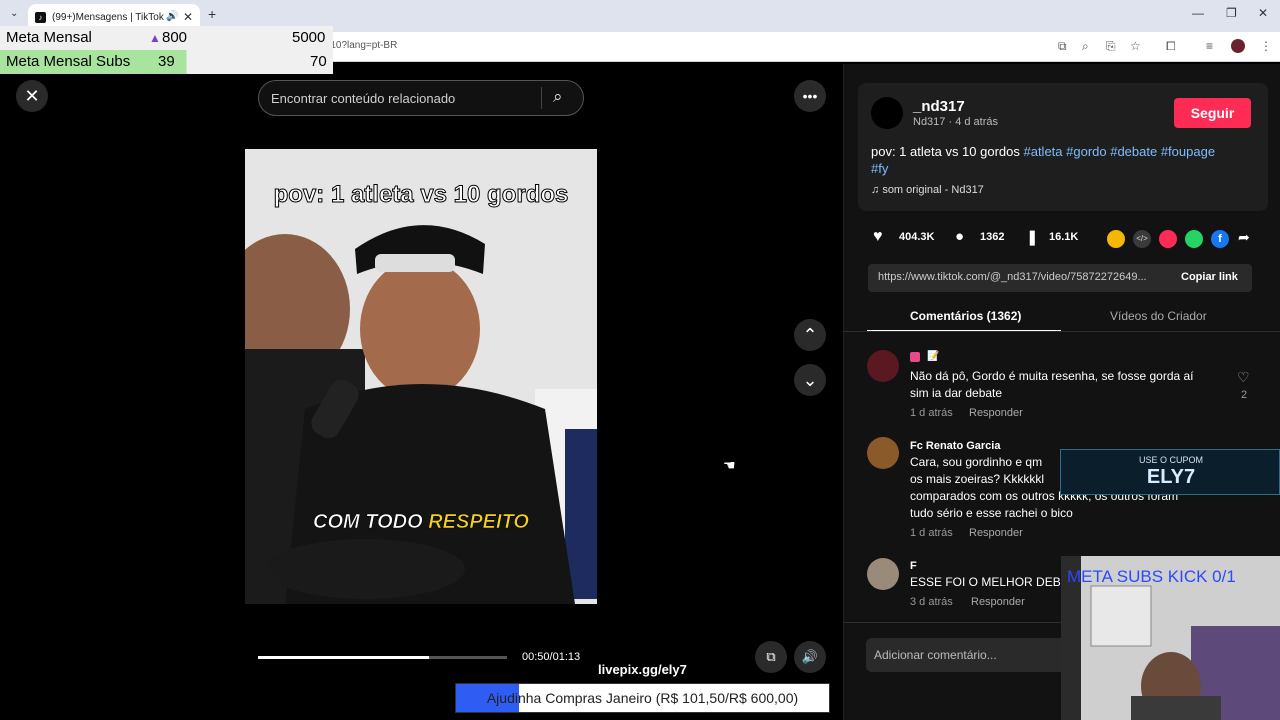  Describe the element at coordinates (1111, 46) in the screenshot. I see `install-icon: ⎘` at that location.